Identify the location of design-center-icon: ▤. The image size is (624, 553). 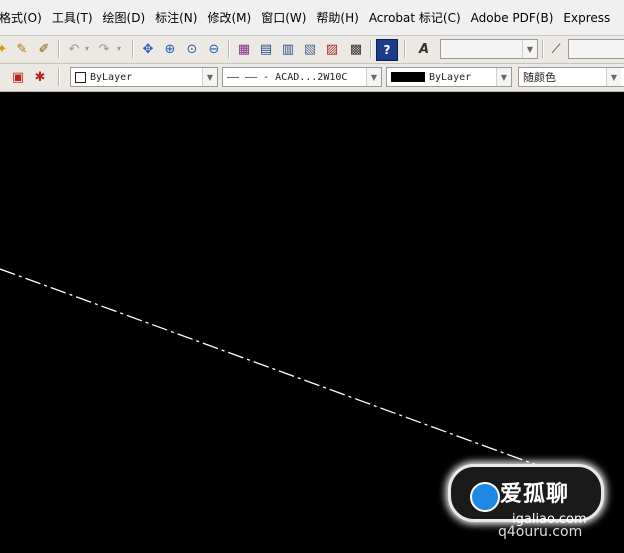
(266, 49).